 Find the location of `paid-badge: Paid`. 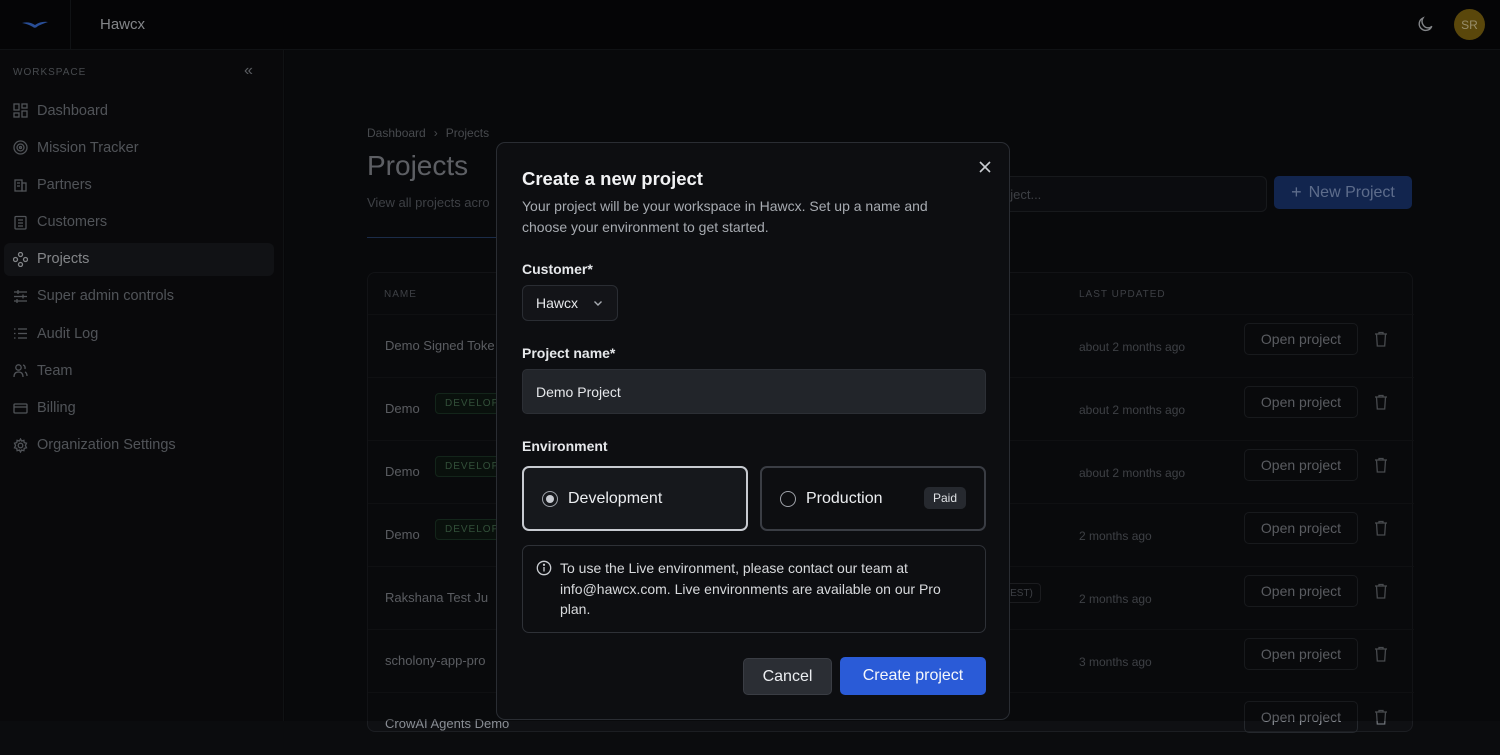

paid-badge: Paid is located at coordinates (944, 498).